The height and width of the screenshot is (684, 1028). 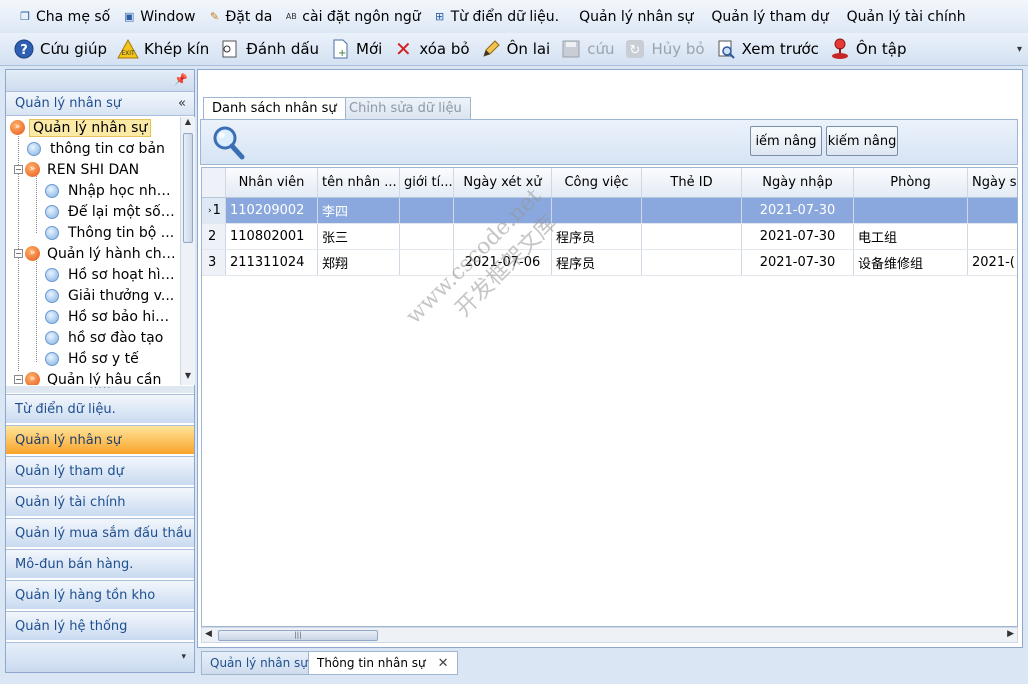 I want to click on nav-finance: Quản lý tài chính, so click(x=100, y=501).